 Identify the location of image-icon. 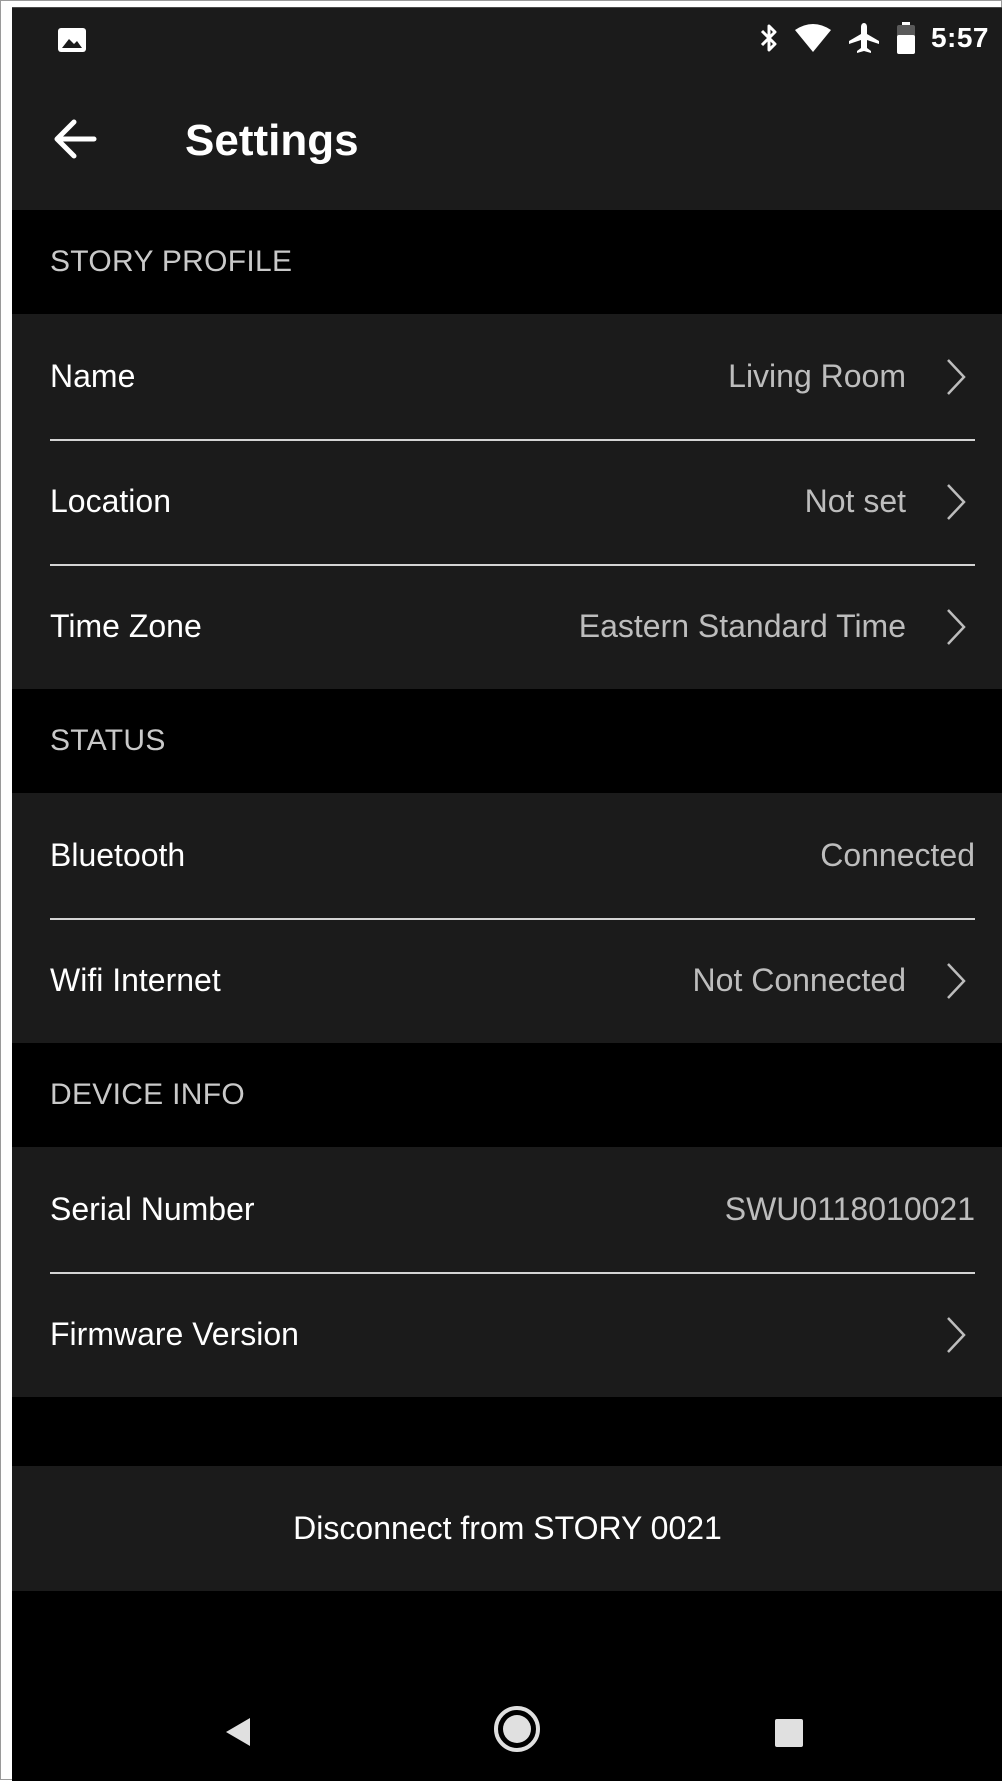
(72, 40).